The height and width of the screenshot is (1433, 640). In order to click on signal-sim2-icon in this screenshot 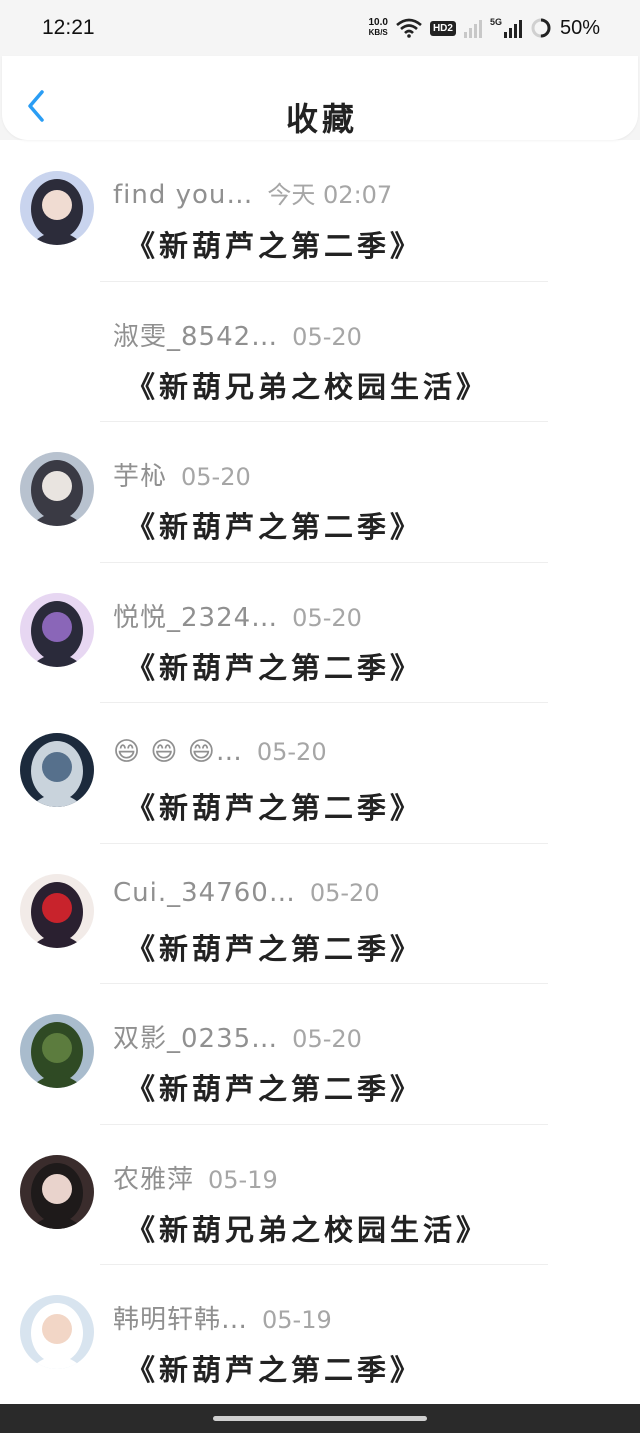, I will do `click(512, 28)`.